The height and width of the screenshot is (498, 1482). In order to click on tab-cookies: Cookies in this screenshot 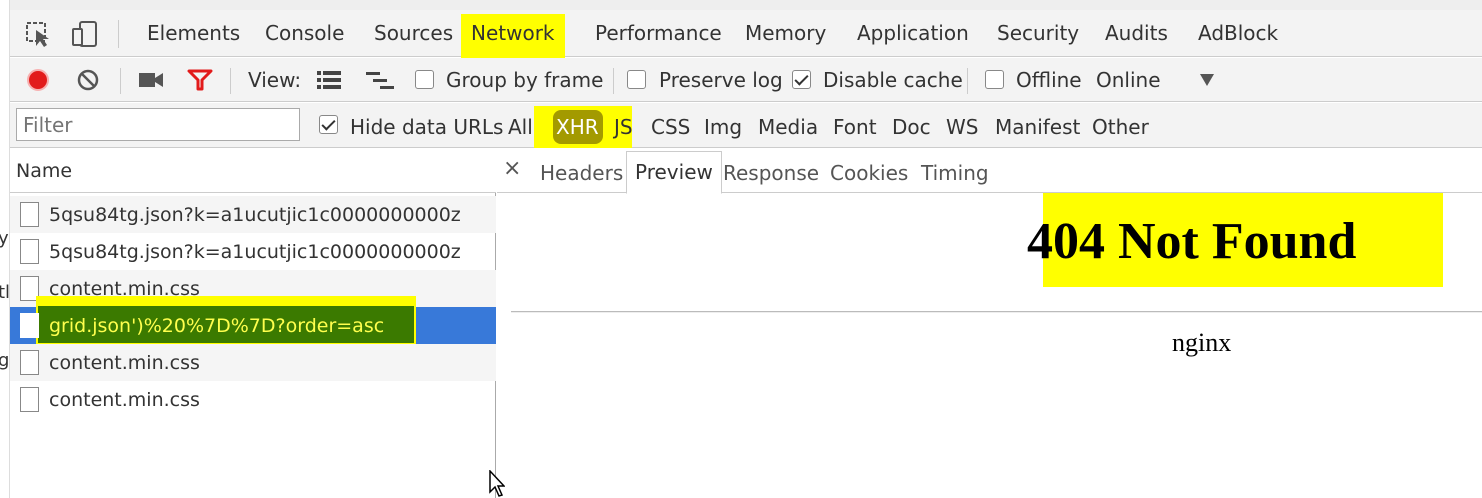, I will do `click(869, 173)`.